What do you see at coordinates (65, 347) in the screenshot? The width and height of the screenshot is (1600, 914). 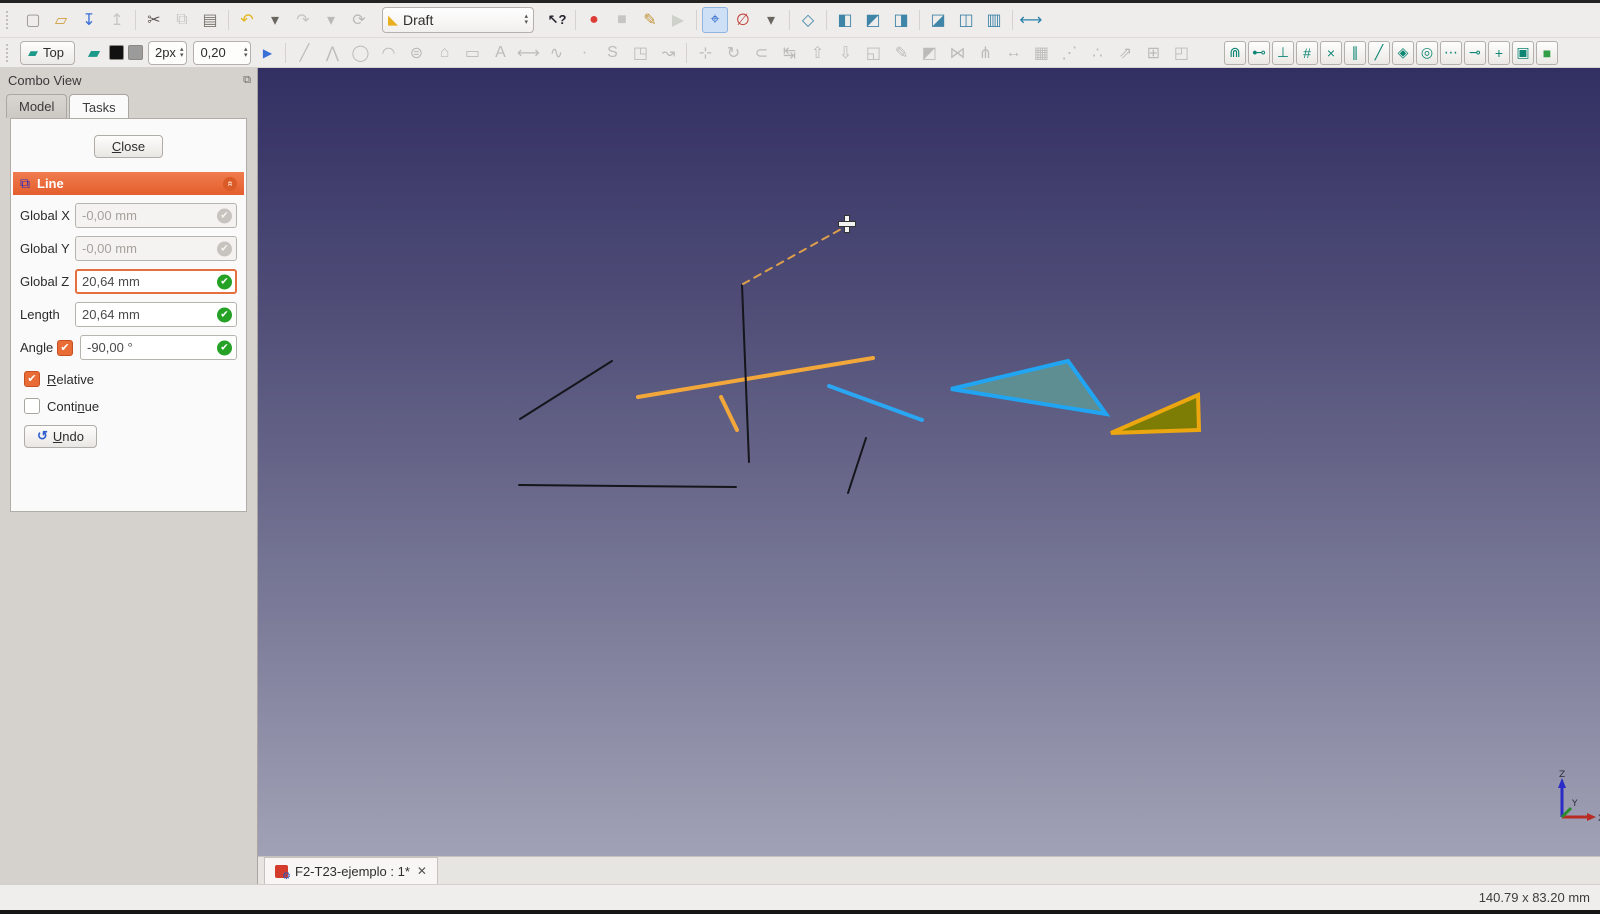 I see `angle-lock-checkbox: ✔` at bounding box center [65, 347].